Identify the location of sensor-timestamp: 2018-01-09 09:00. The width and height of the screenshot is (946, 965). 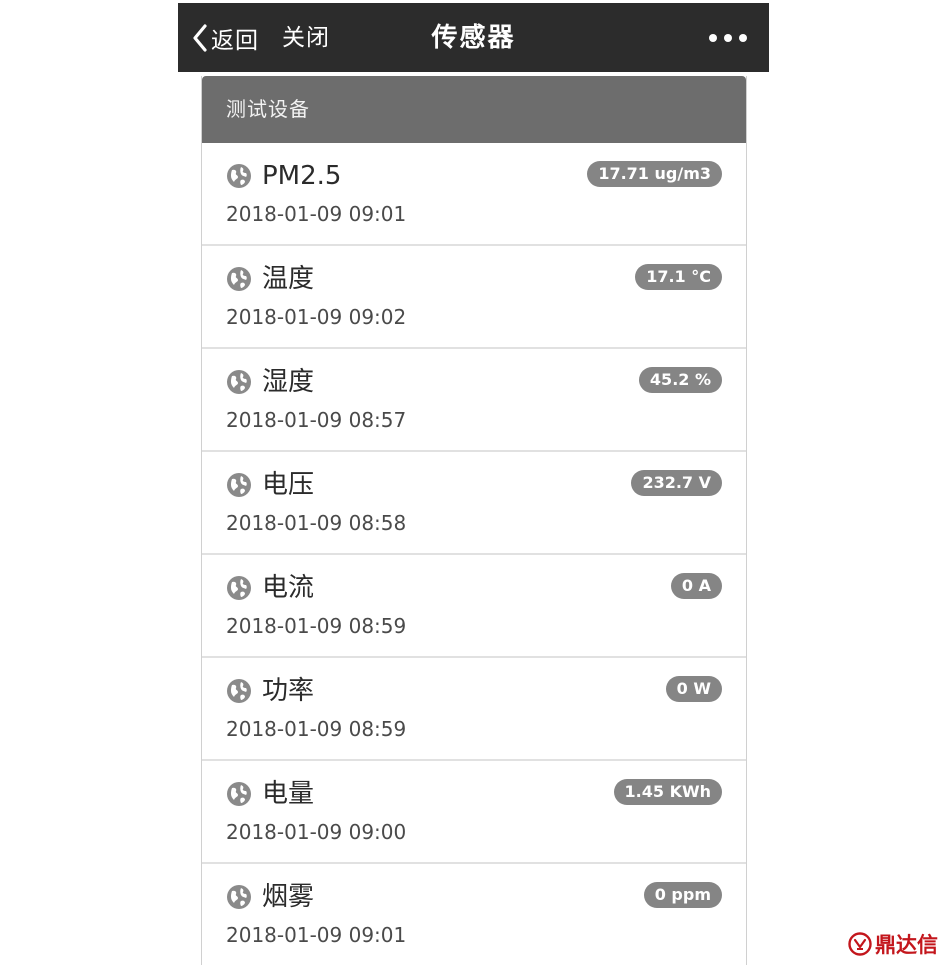
(316, 832).